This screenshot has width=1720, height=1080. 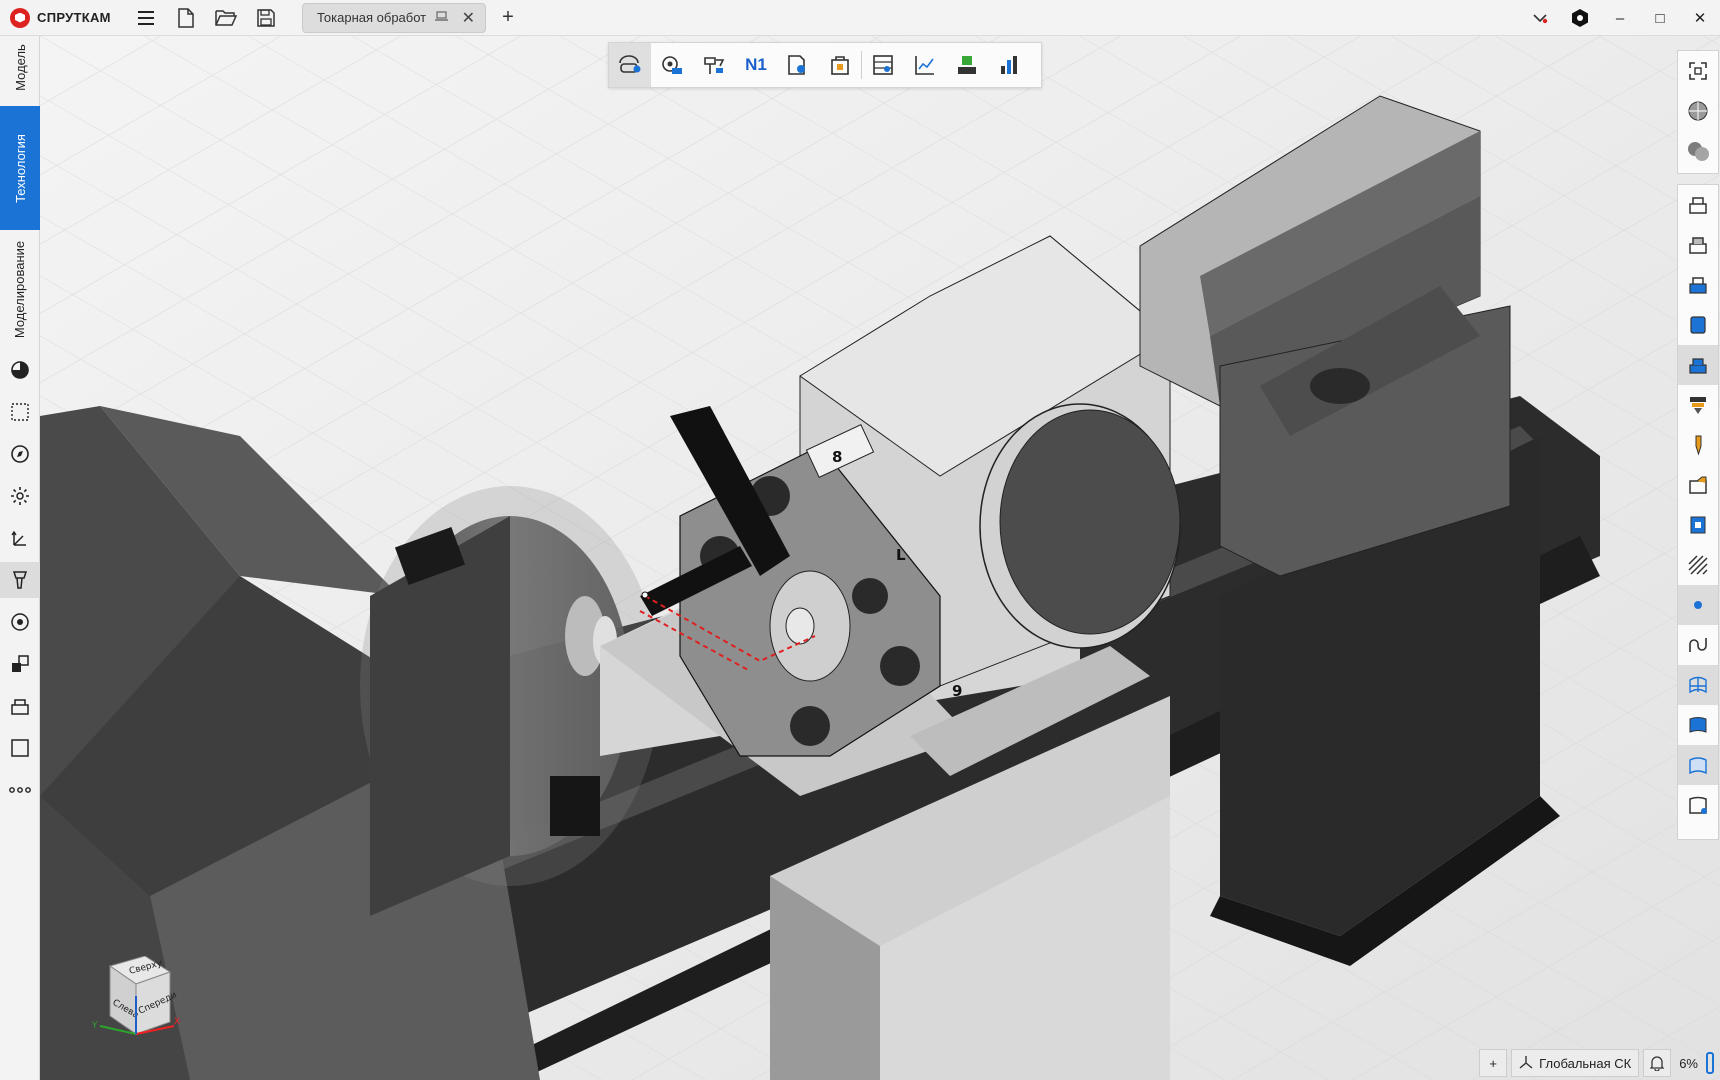 What do you see at coordinates (1660, 18) in the screenshot?
I see `maximize-button: □` at bounding box center [1660, 18].